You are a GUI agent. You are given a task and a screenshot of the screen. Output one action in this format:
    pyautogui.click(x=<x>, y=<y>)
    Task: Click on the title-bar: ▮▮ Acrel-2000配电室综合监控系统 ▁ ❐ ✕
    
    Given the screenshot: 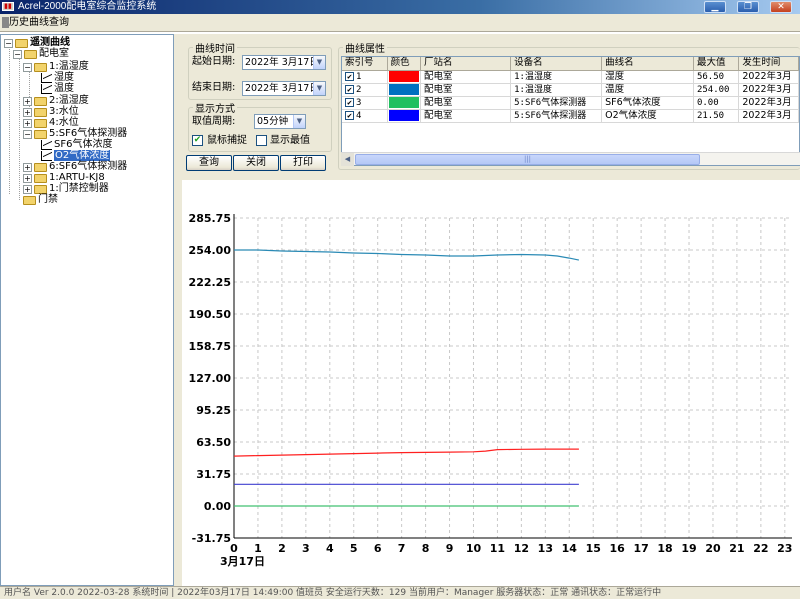 What is the action you would take?
    pyautogui.click(x=400, y=7)
    